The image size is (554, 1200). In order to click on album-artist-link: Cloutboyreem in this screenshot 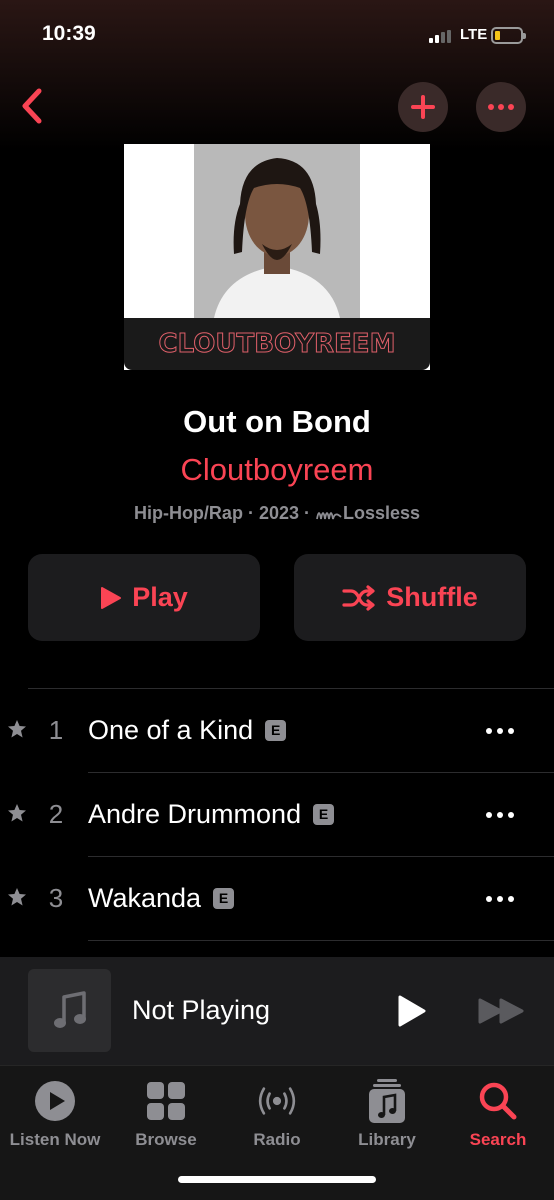, I will do `click(277, 470)`.